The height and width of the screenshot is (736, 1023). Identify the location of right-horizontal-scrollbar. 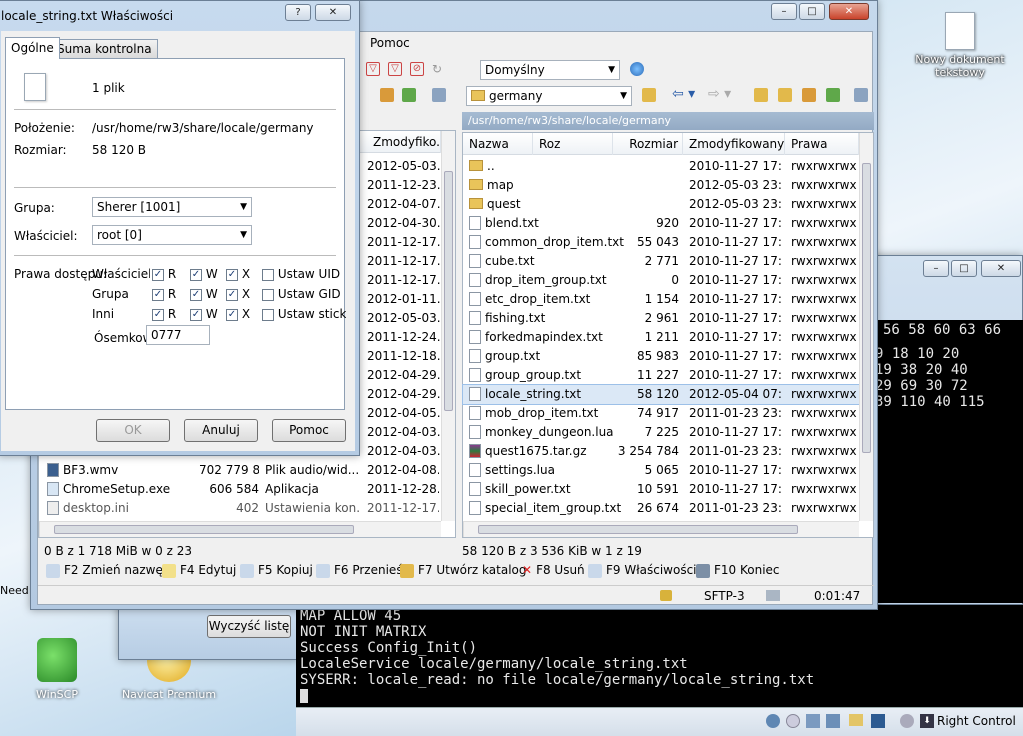
(661, 529).